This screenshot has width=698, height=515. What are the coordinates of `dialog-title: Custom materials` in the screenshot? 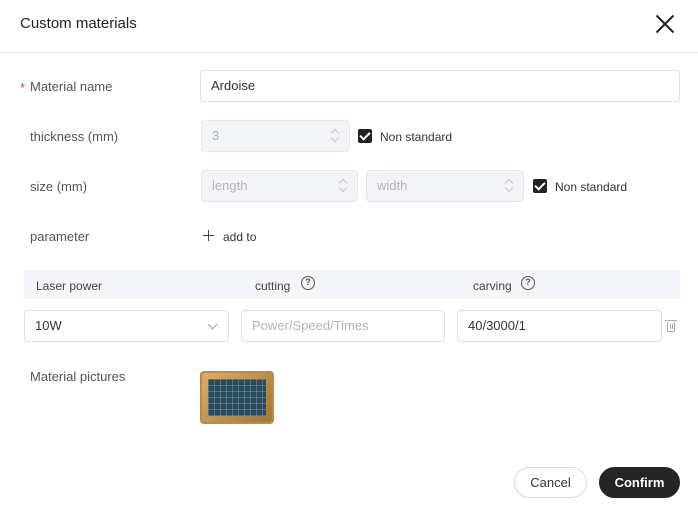 It's located at (78, 23).